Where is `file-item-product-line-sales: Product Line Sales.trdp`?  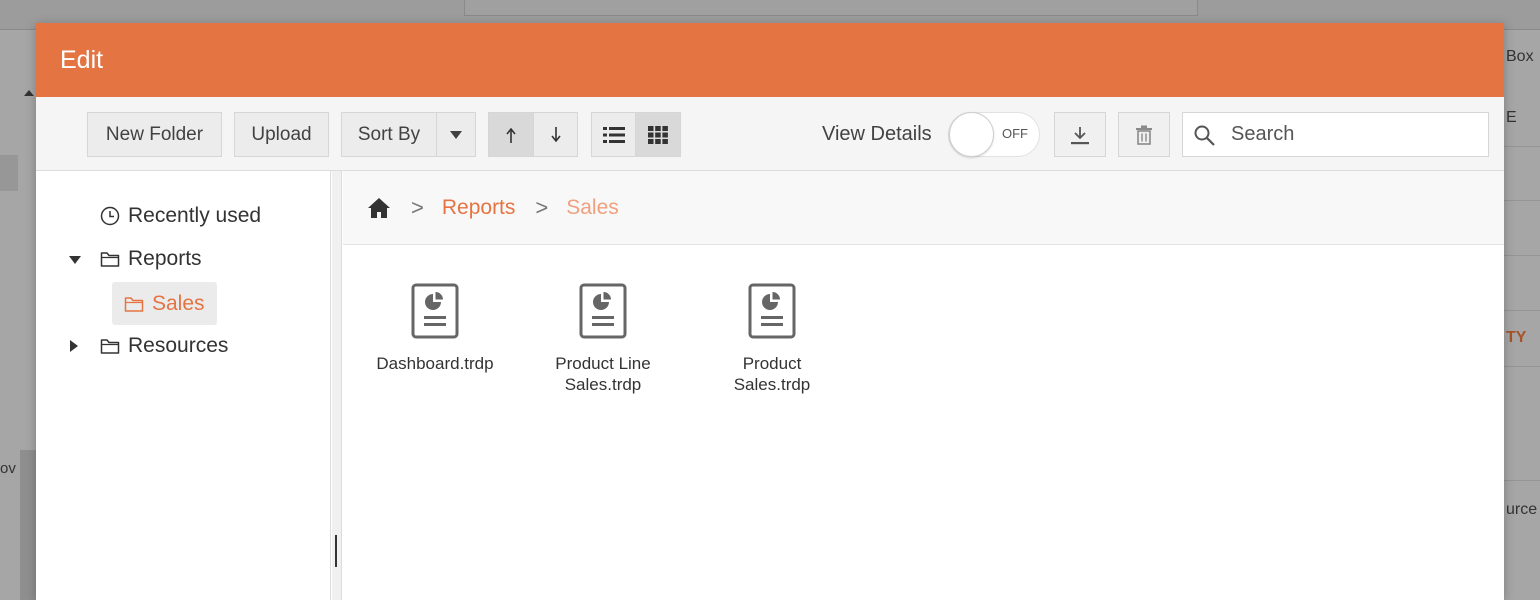
file-item-product-line-sales: Product Line Sales.trdp is located at coordinates (603, 339).